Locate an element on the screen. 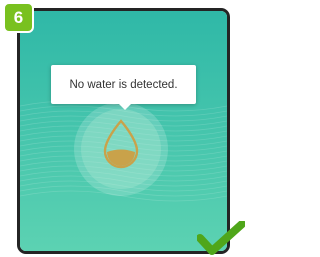 The image size is (320, 257). tooltip-arrow is located at coordinates (125, 107).